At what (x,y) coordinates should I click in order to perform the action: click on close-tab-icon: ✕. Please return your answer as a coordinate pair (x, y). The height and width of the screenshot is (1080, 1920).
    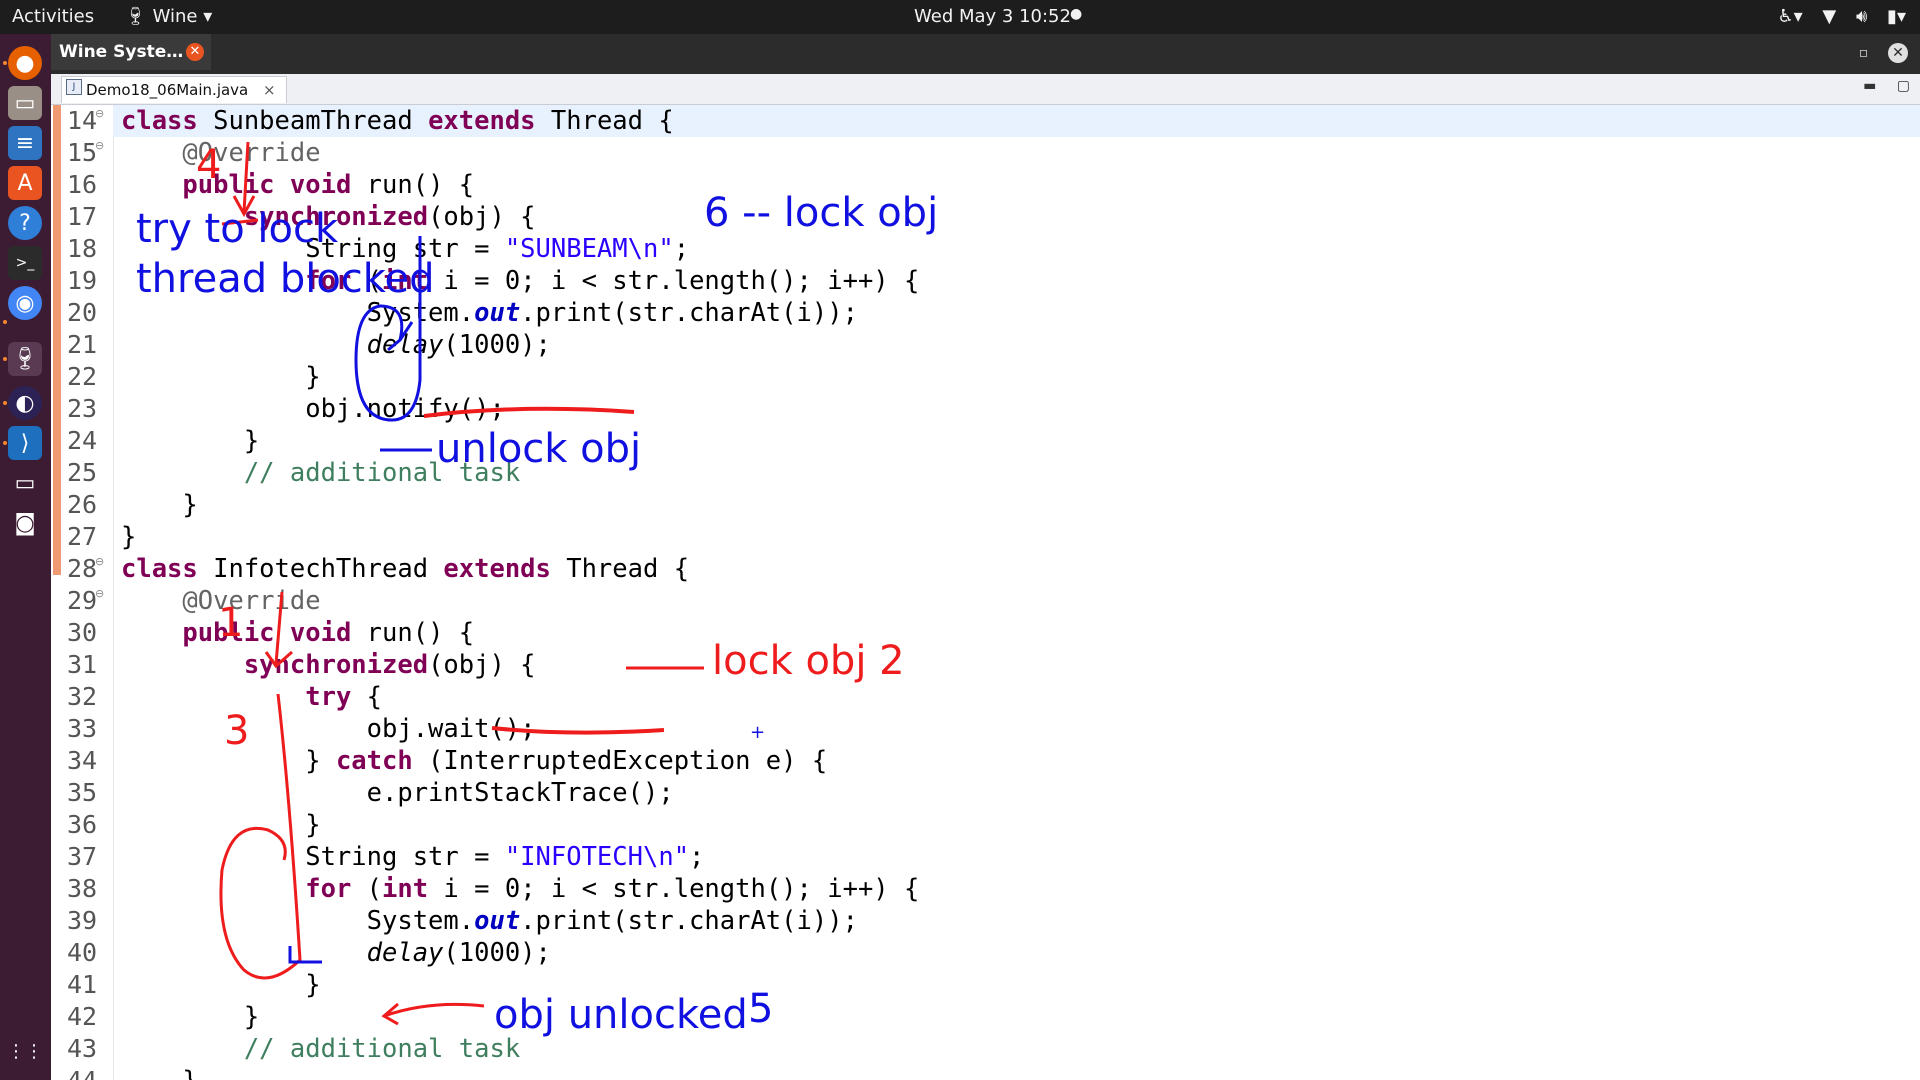
    Looking at the image, I should click on (195, 52).